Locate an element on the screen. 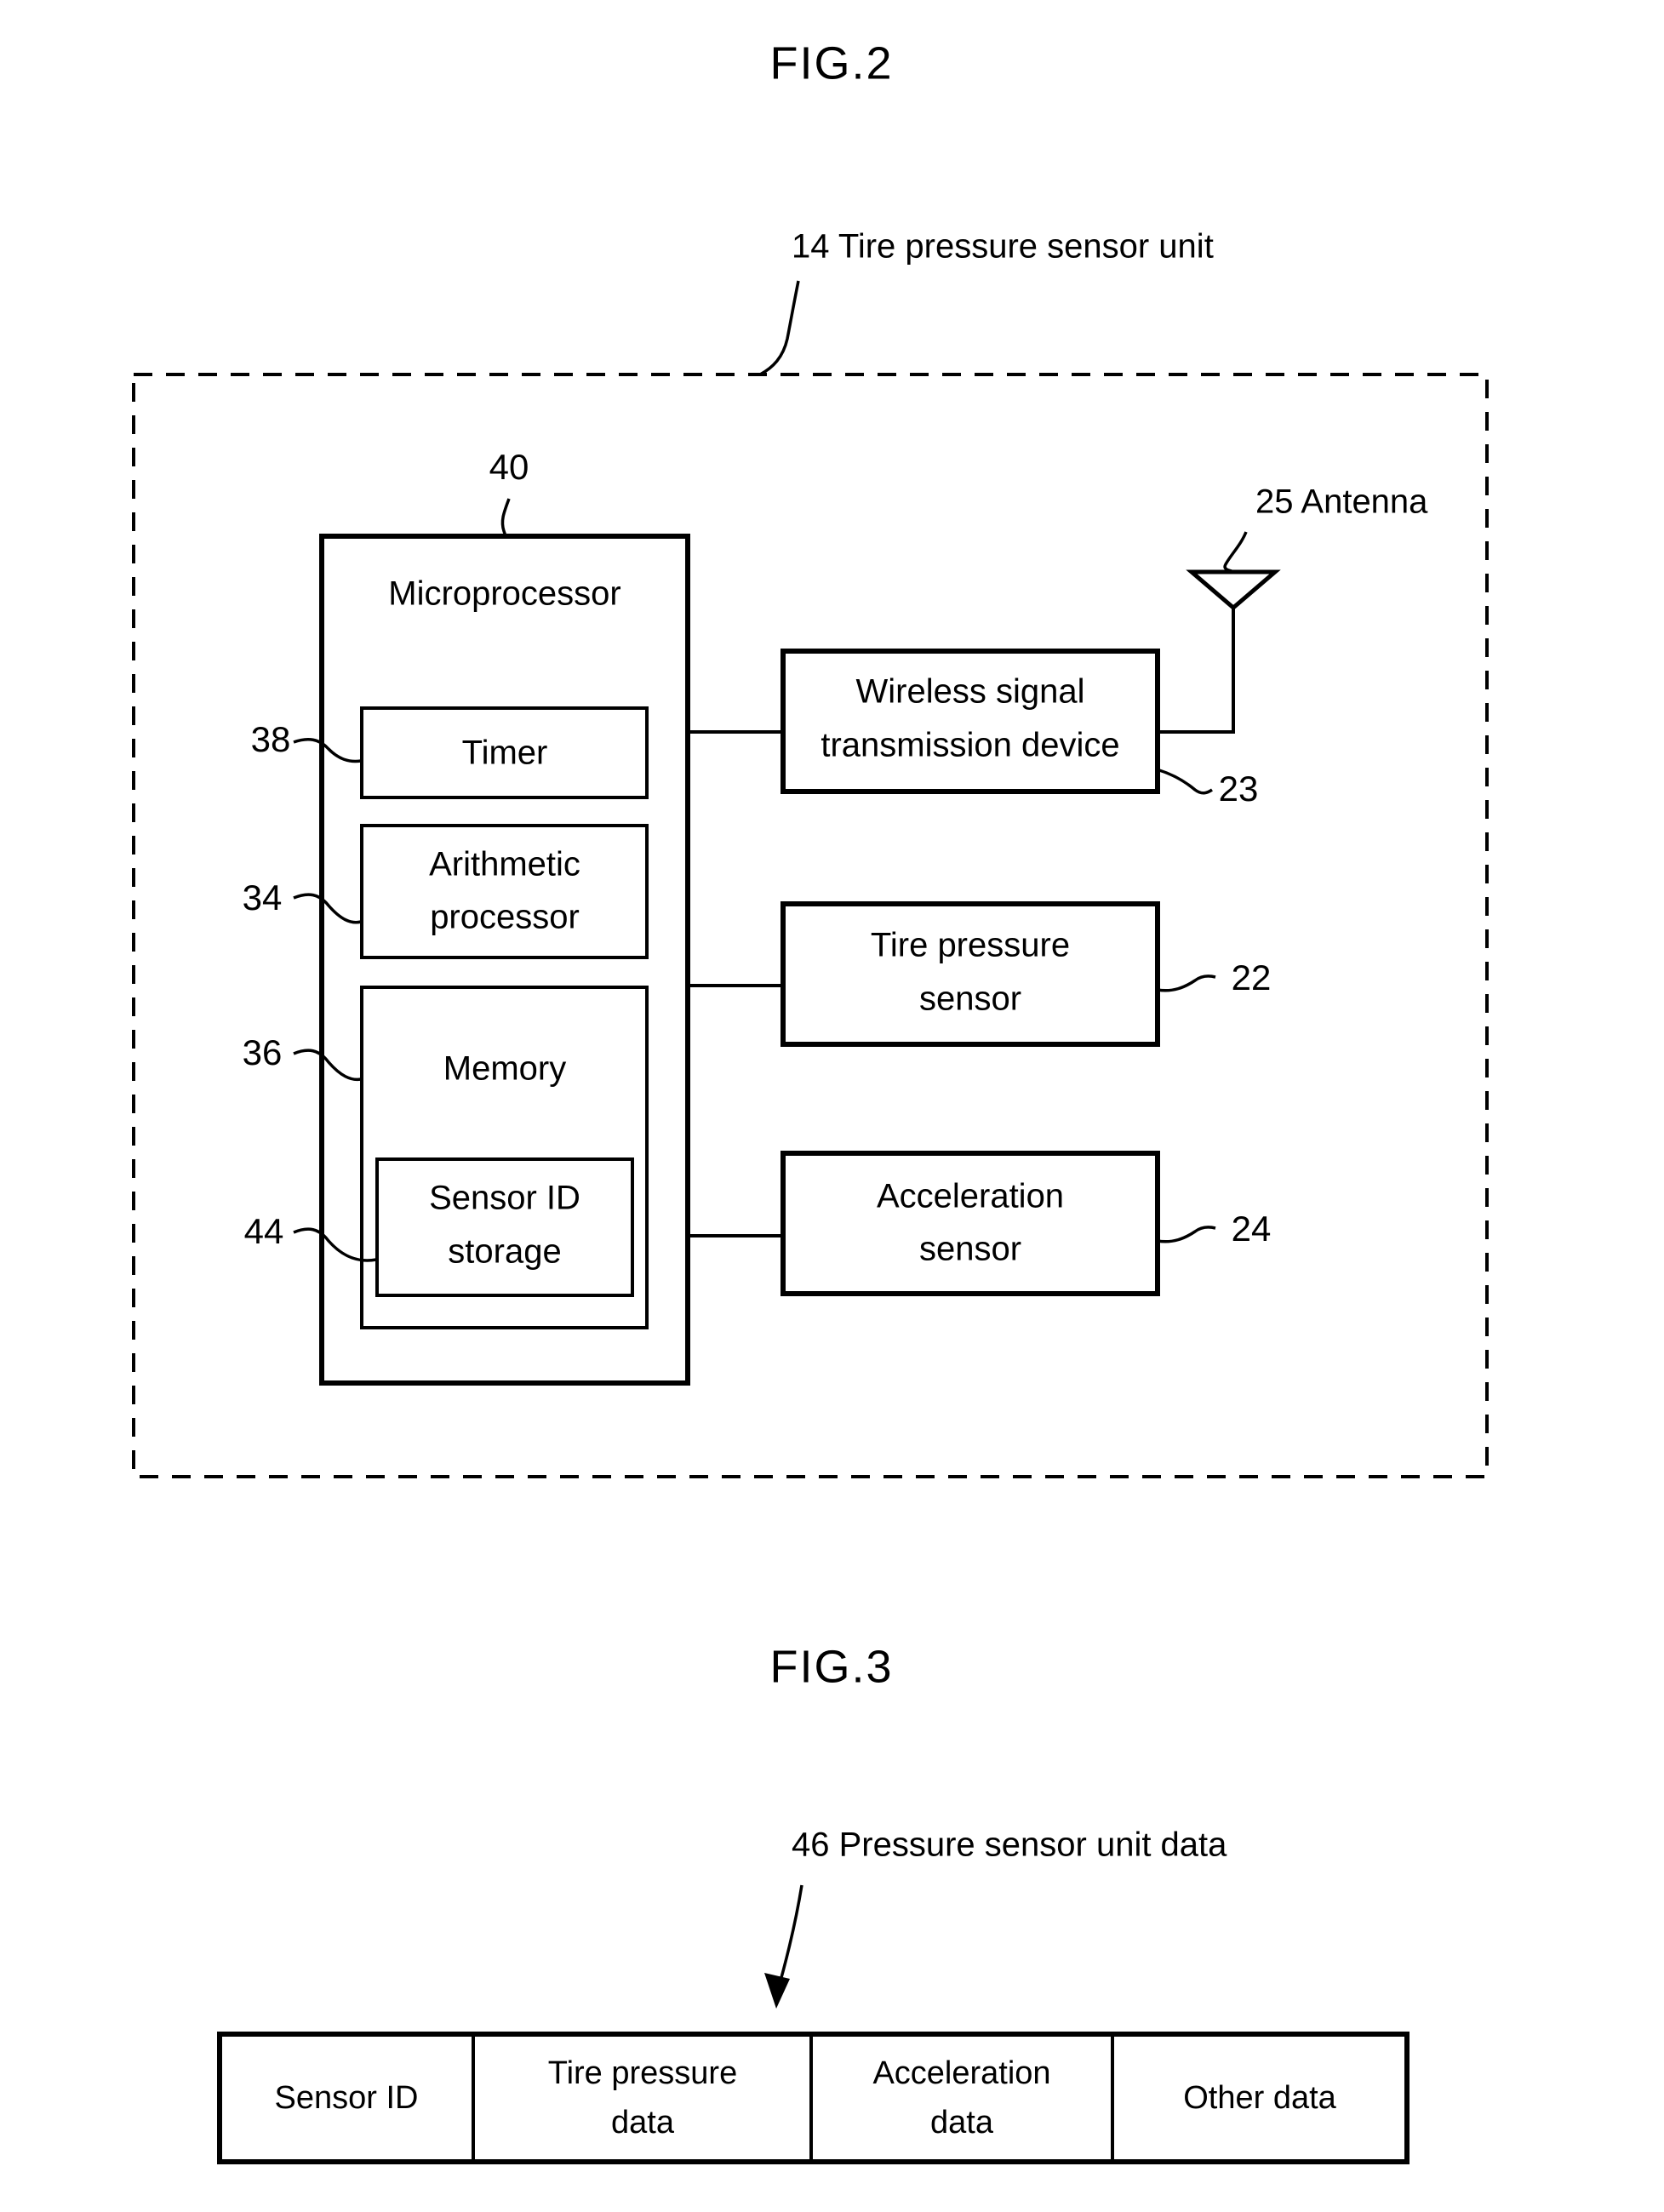 This screenshot has height=2212, width=1664. figure-3-title: FIG.3 is located at coordinates (831, 1666).